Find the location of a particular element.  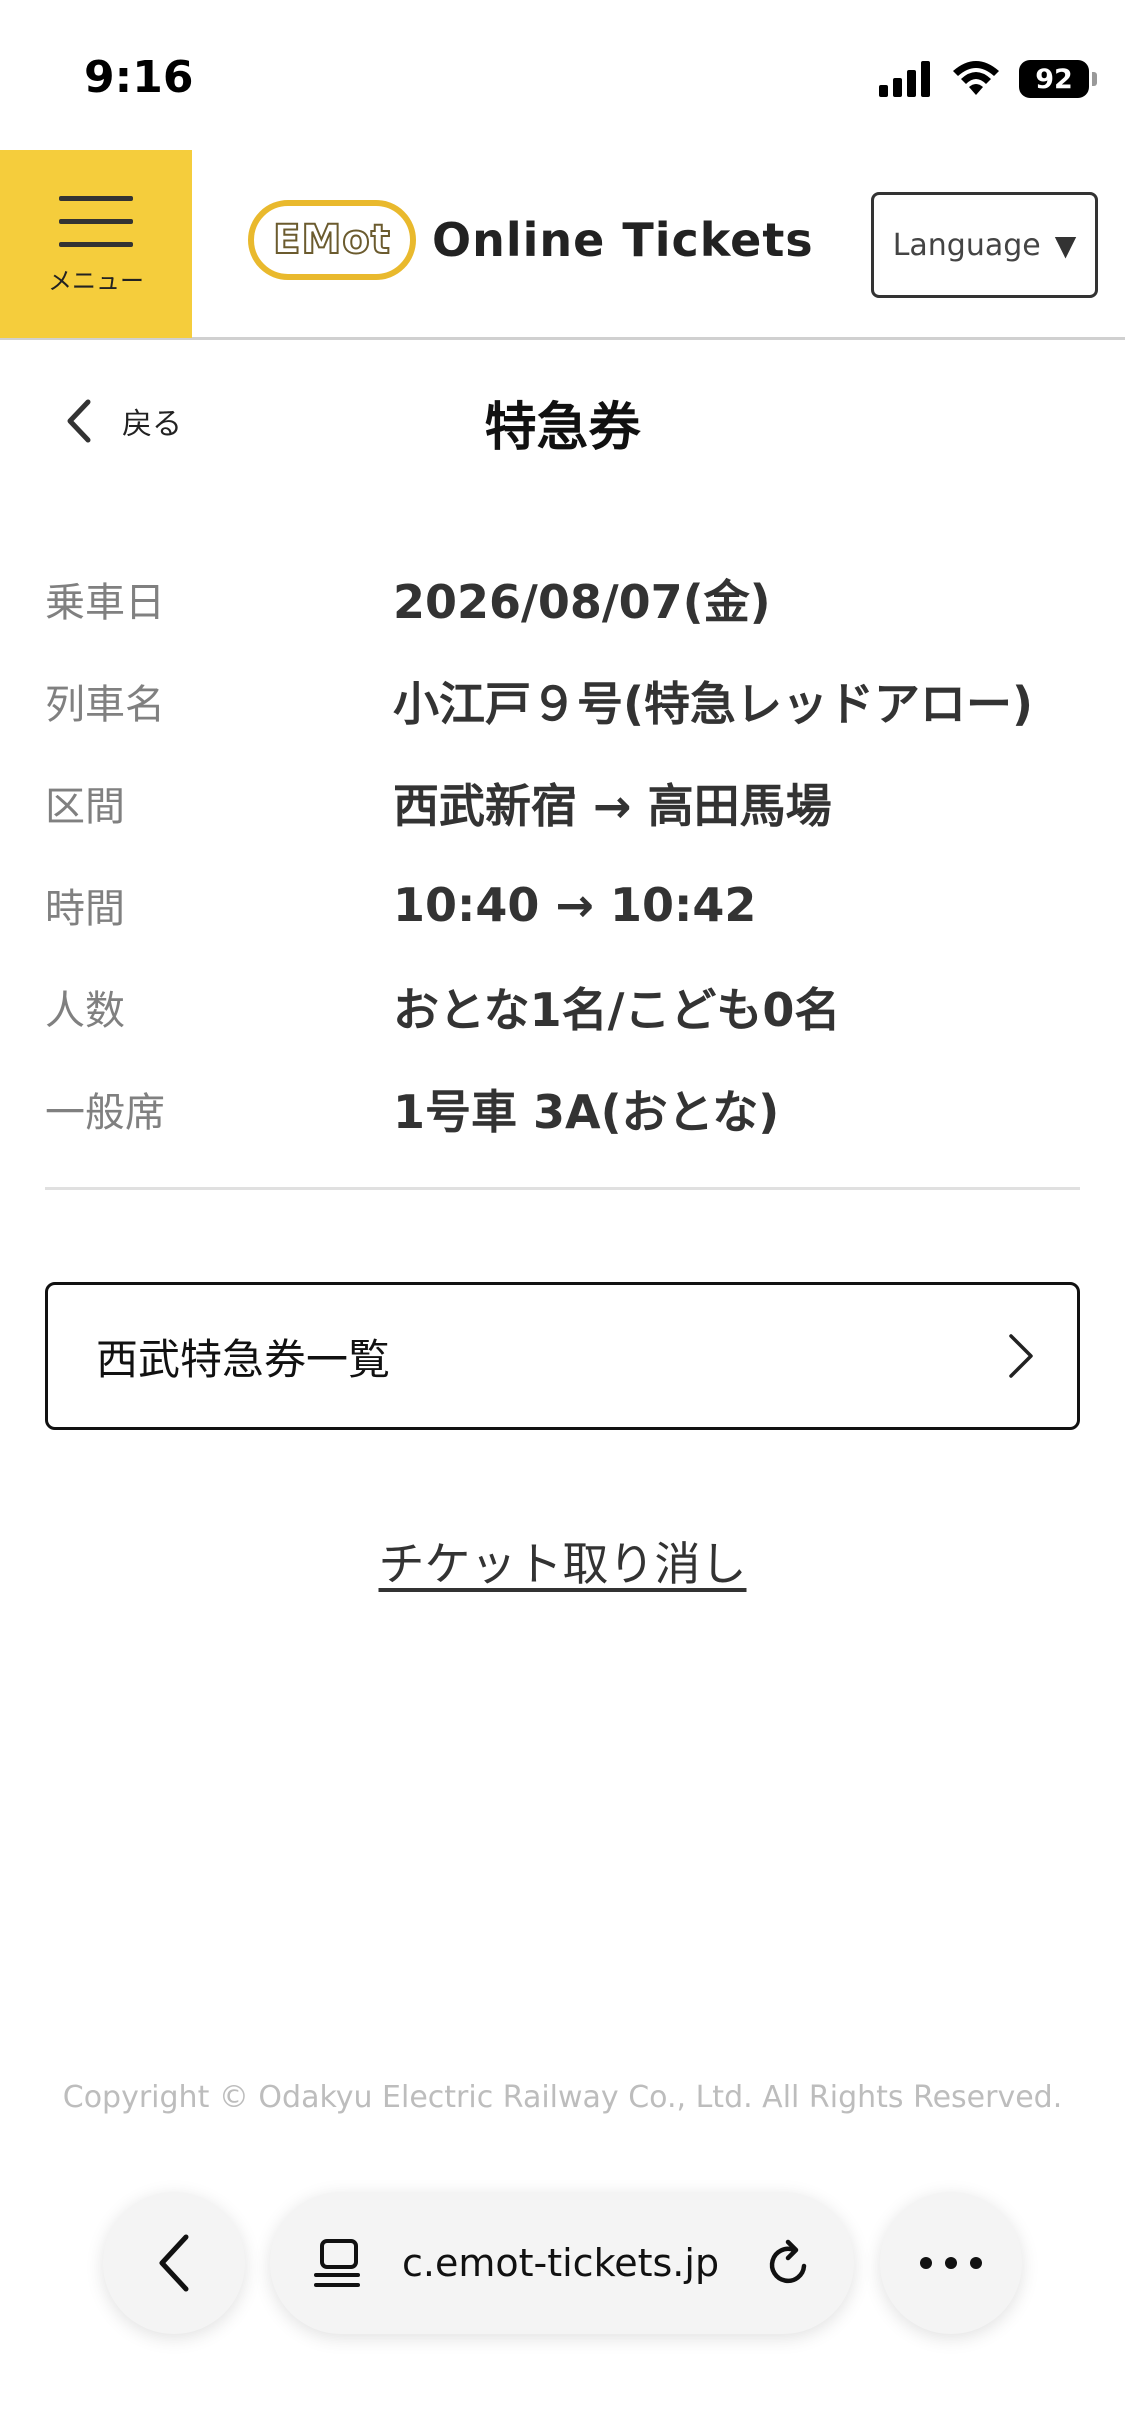

divider is located at coordinates (562, 1188).